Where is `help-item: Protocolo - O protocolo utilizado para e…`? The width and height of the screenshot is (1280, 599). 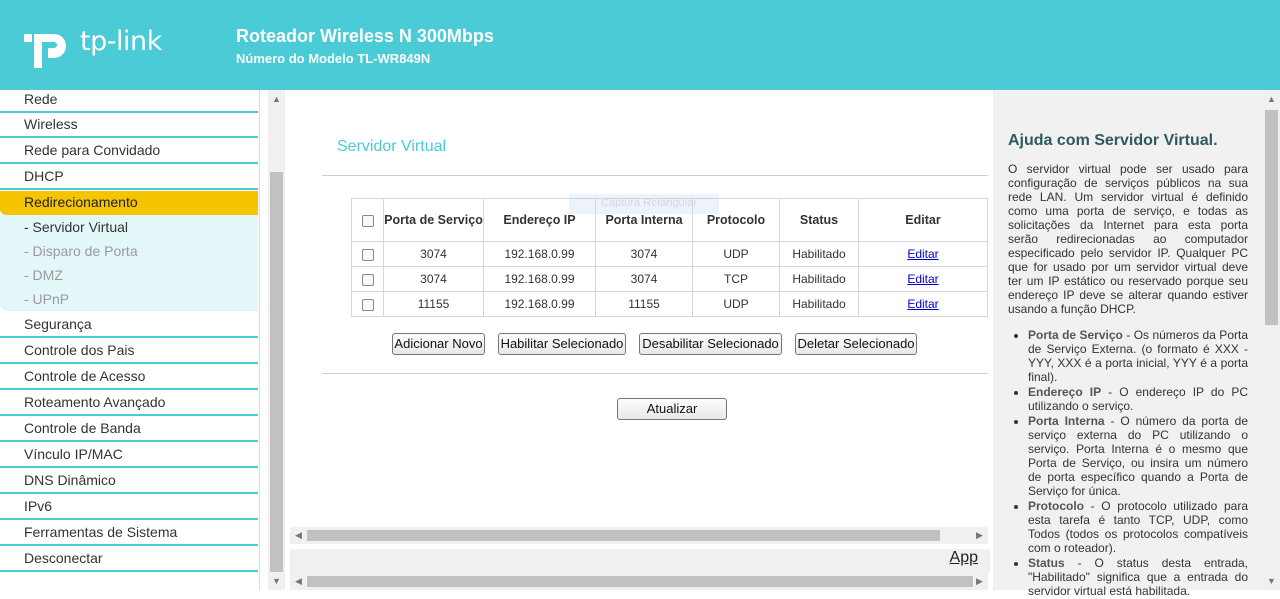
help-item: Protocolo - O protocolo utilizado para e… is located at coordinates (1138, 527).